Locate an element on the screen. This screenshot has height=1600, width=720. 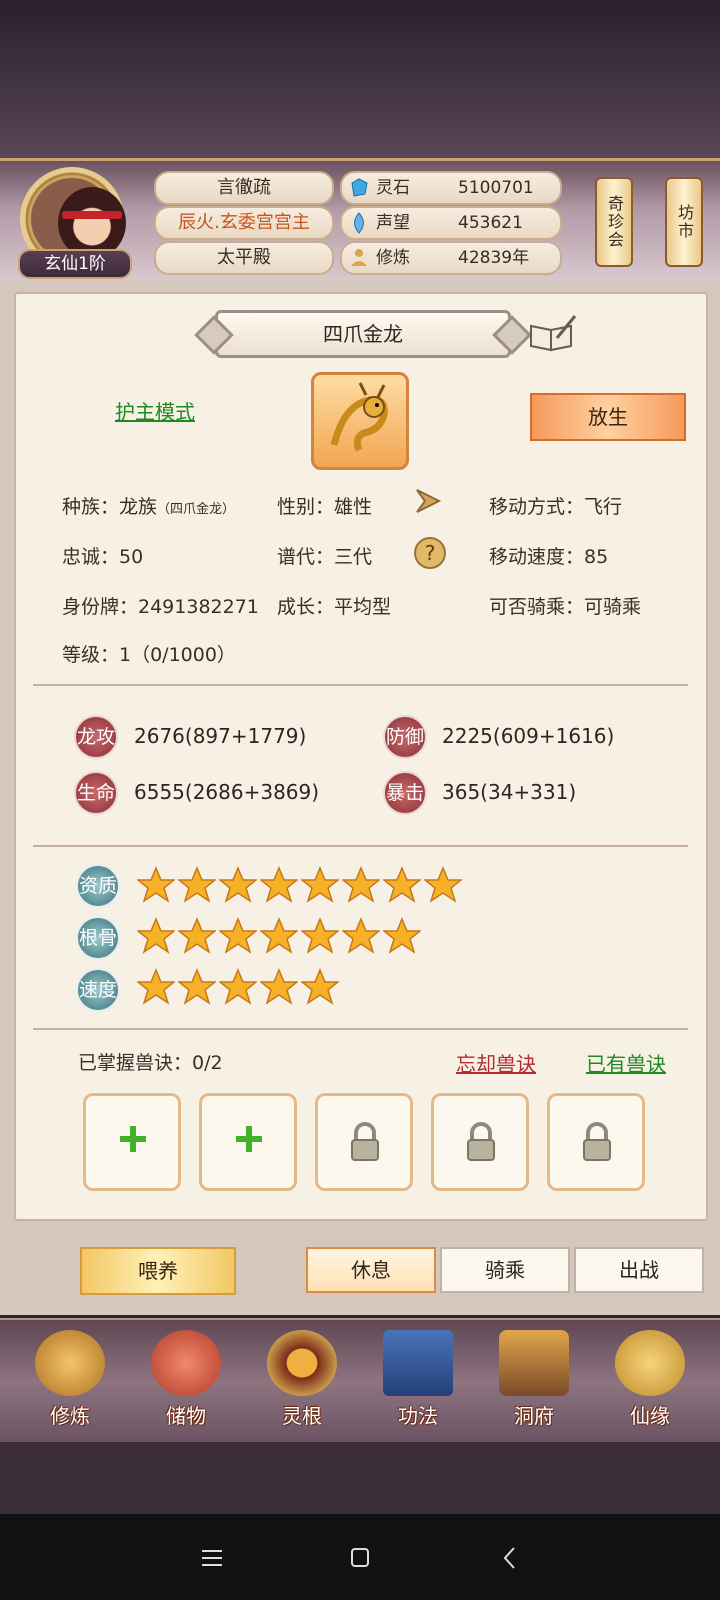
cultivation-icon is located at coordinates (359, 257).